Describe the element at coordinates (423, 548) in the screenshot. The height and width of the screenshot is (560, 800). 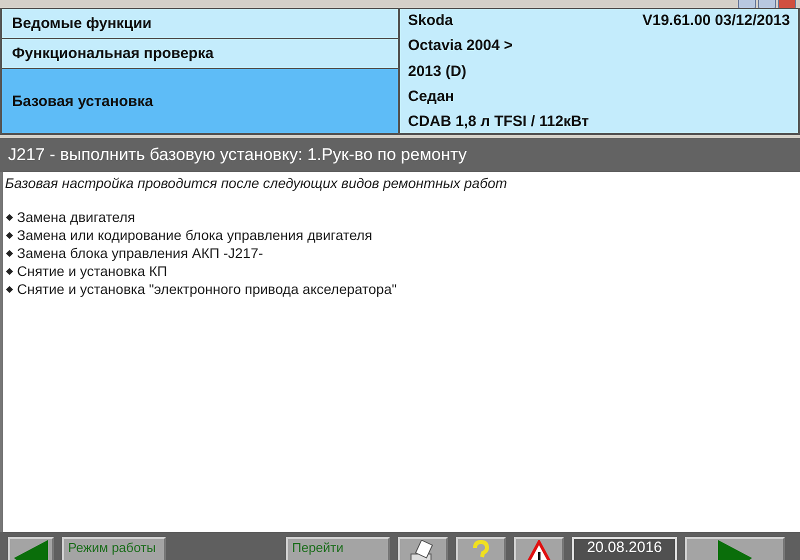
I see `print-button` at that location.